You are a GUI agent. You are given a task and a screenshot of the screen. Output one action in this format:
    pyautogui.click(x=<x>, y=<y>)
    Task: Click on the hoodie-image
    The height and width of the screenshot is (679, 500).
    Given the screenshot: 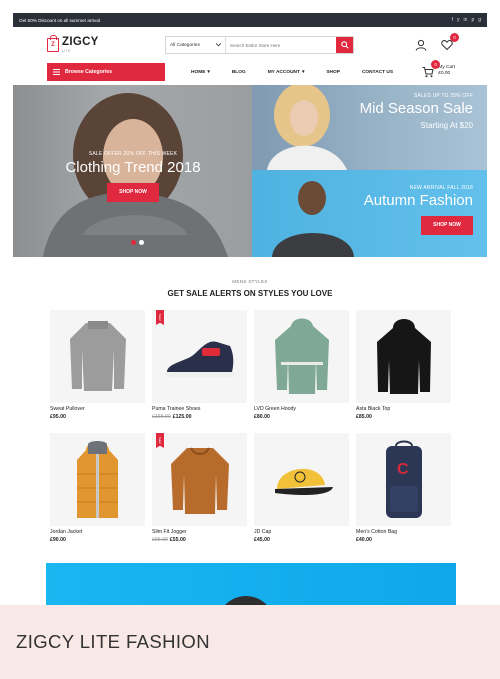 What is the action you would take?
    pyautogui.click(x=301, y=356)
    